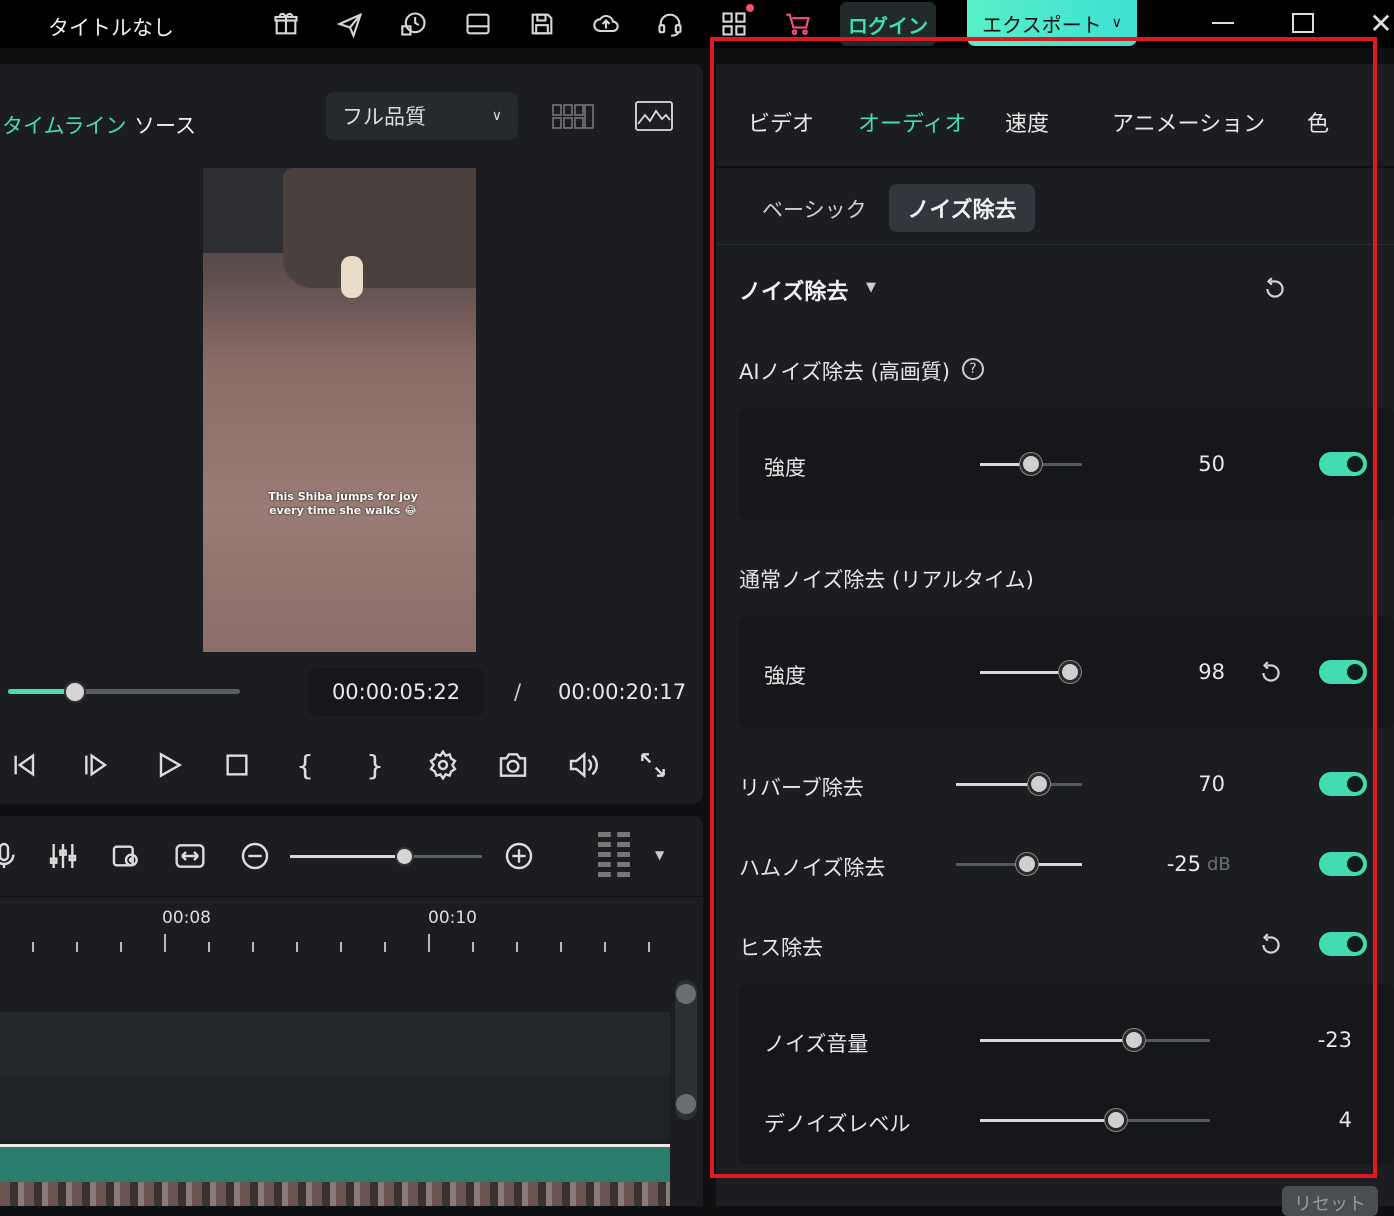 This screenshot has width=1394, height=1216. Describe the element at coordinates (798, 24) in the screenshot. I see `cart-icon` at that location.